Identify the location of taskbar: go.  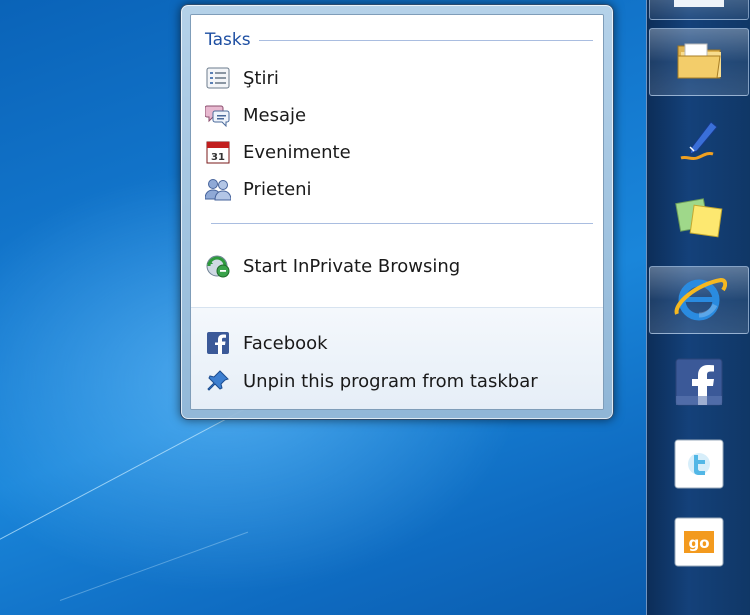
(698, 307).